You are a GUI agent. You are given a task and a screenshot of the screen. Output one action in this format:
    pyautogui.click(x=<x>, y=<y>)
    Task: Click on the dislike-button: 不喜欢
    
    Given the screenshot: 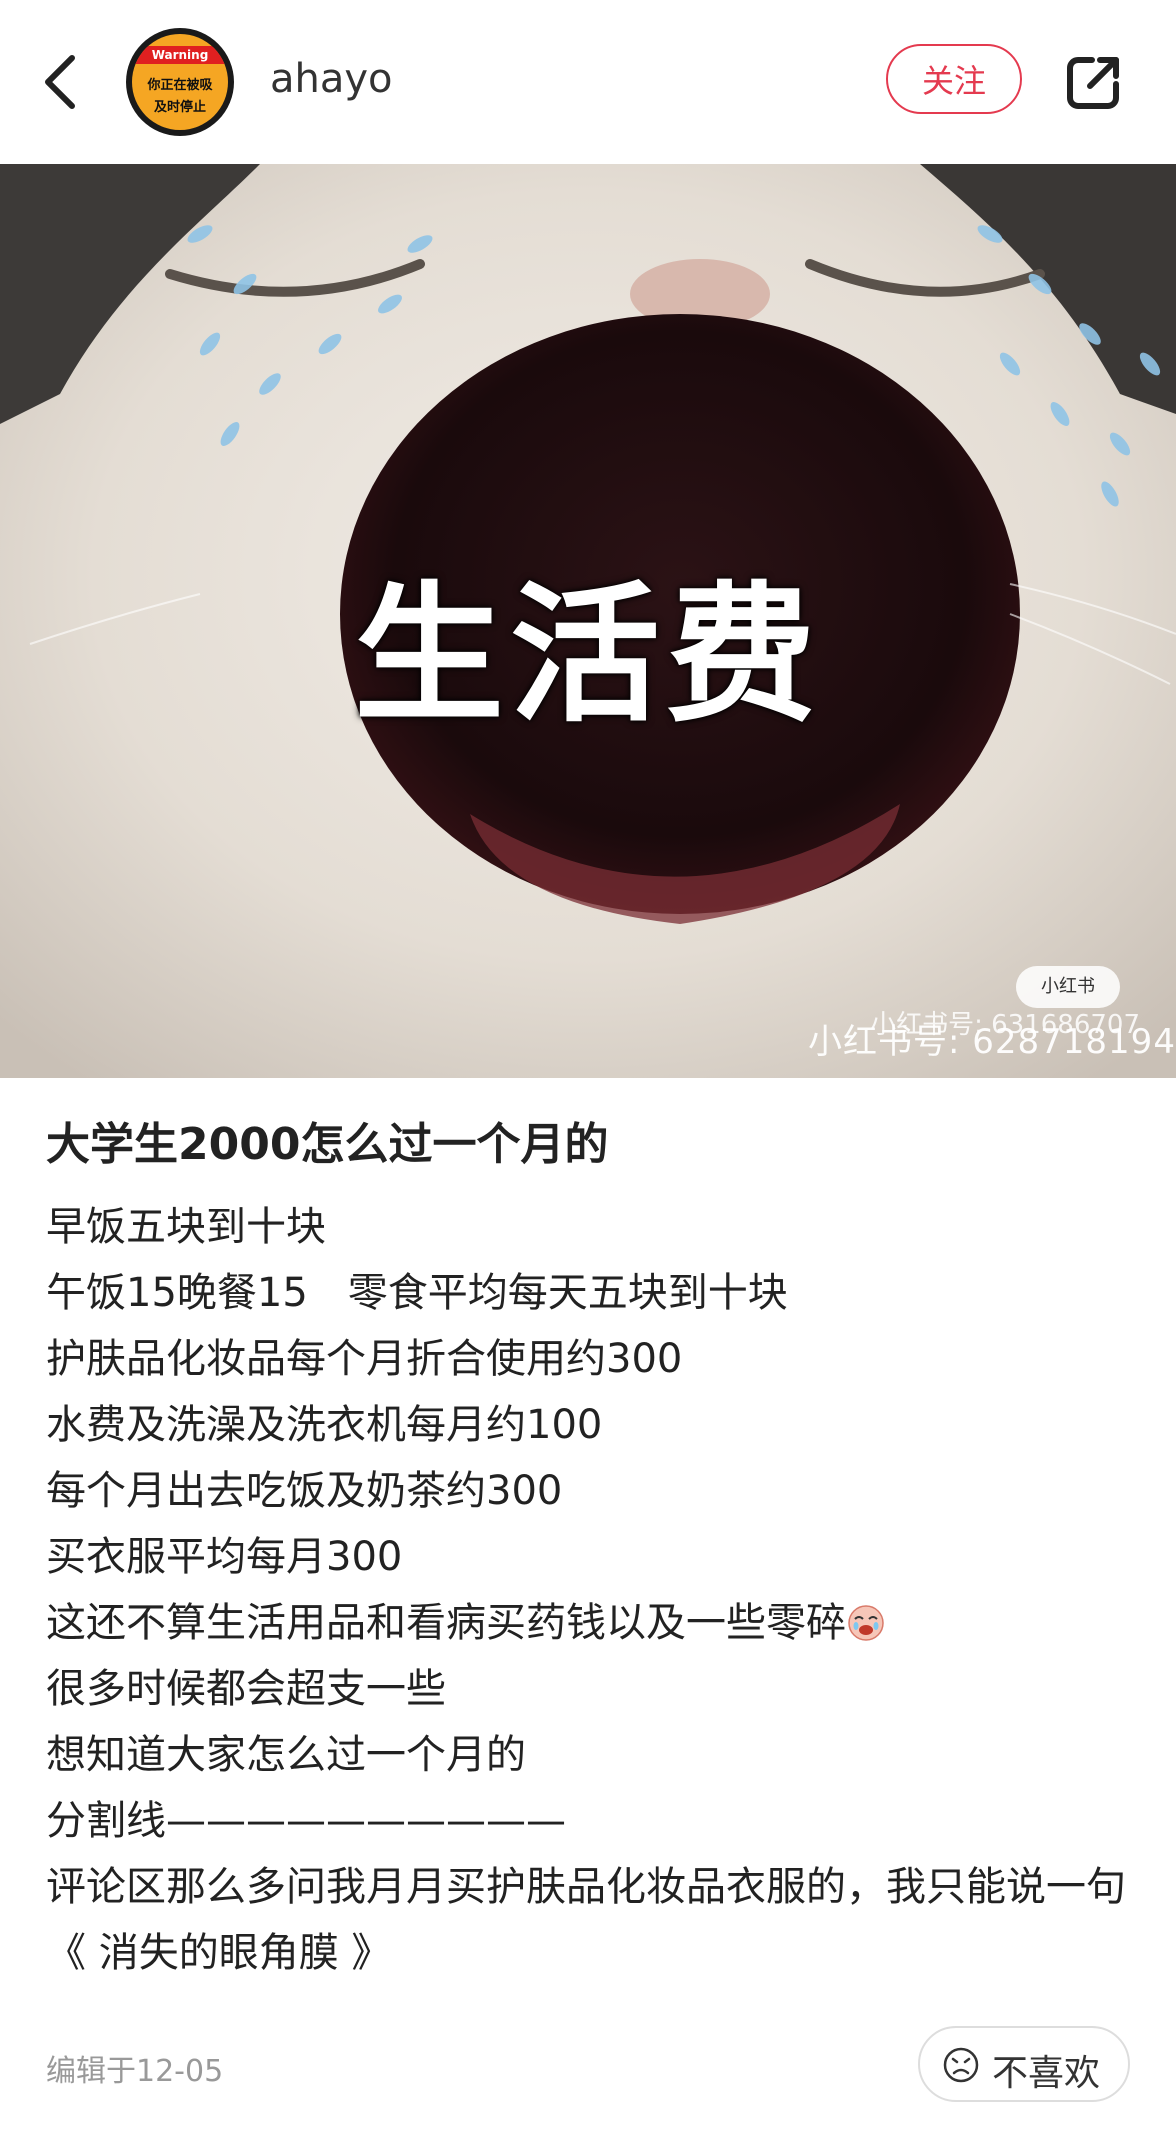 What is the action you would take?
    pyautogui.click(x=1024, y=2064)
    